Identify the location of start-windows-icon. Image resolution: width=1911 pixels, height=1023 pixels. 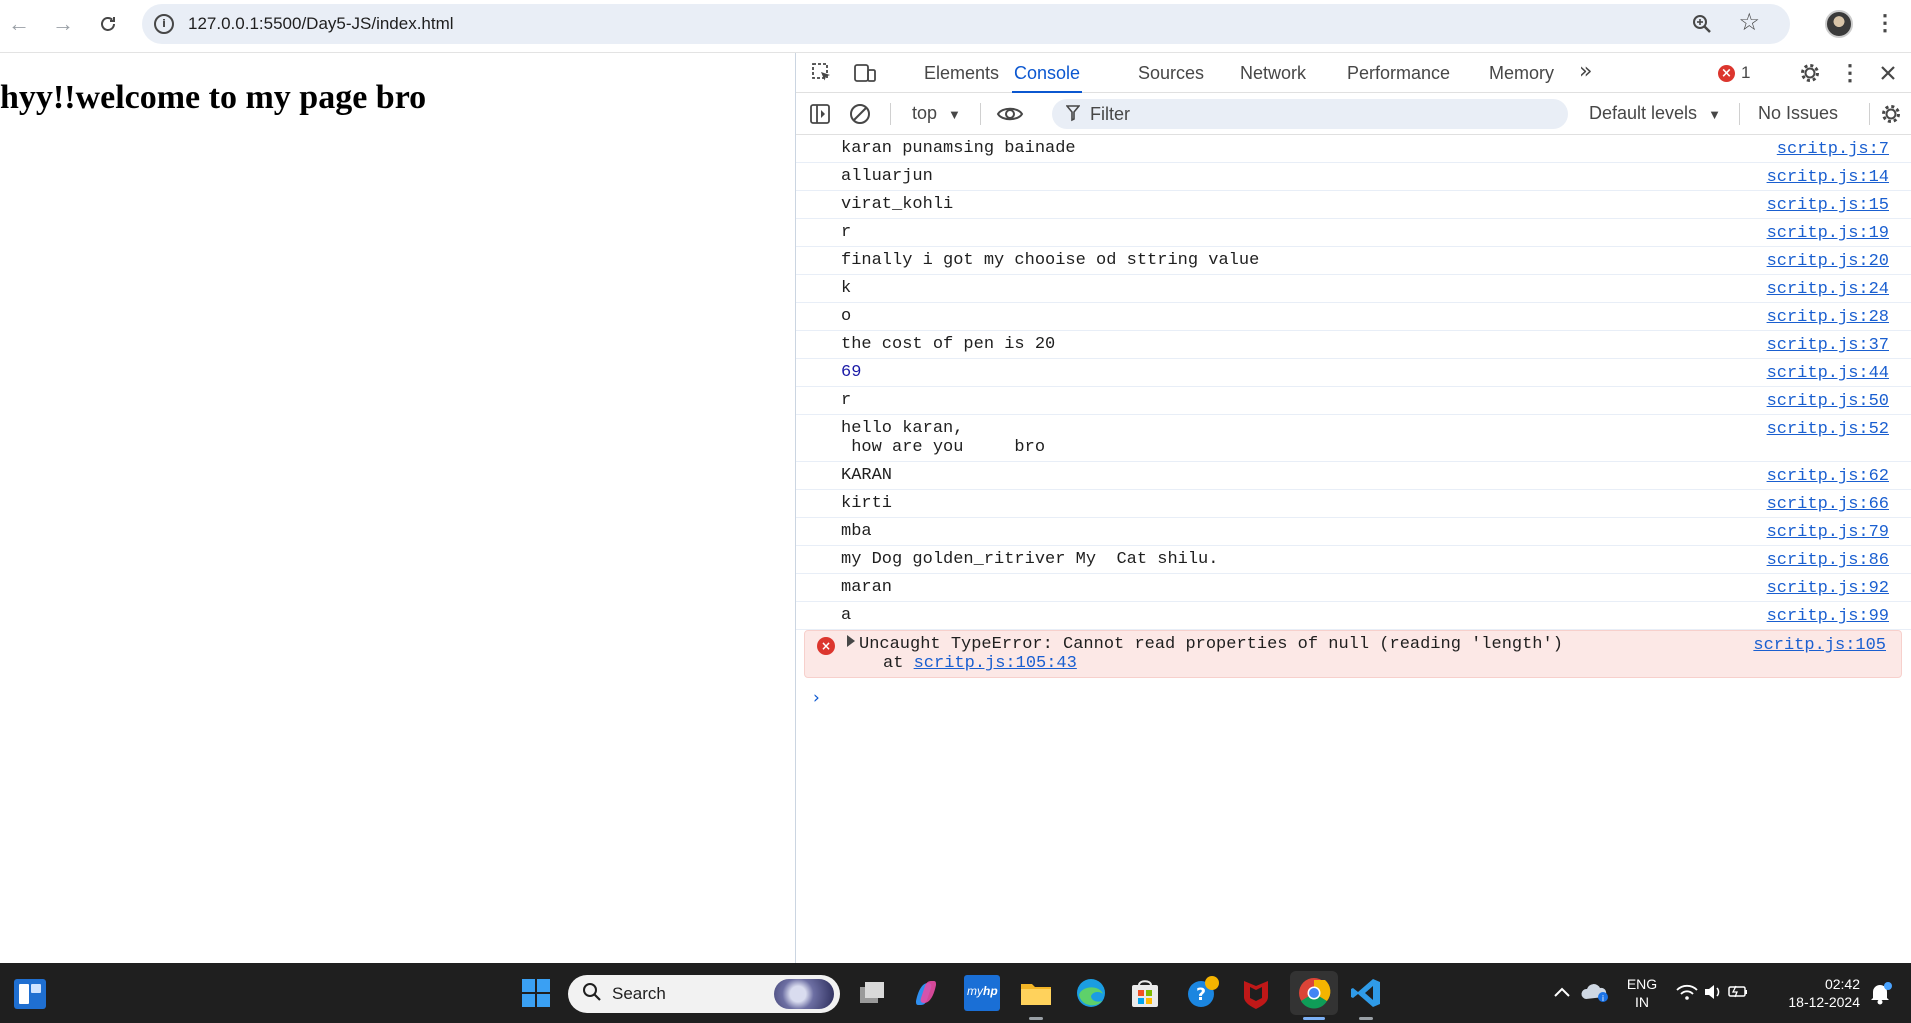
(536, 993).